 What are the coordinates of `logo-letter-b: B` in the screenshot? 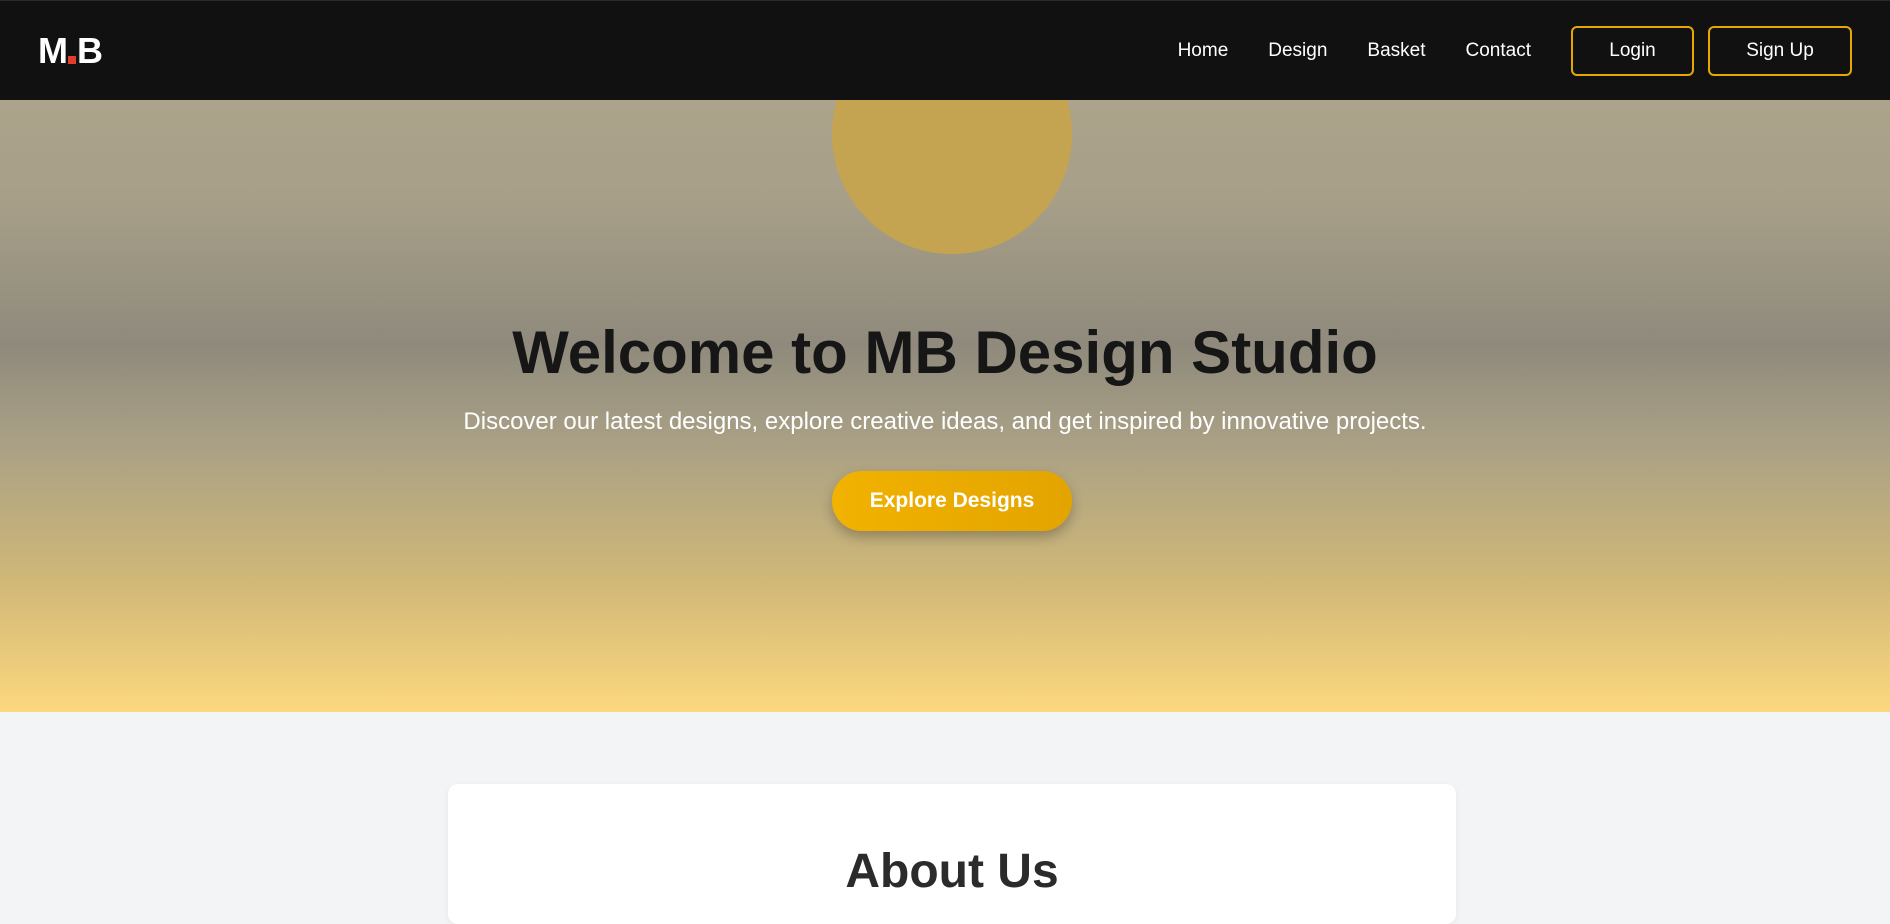 It's located at (90, 50).